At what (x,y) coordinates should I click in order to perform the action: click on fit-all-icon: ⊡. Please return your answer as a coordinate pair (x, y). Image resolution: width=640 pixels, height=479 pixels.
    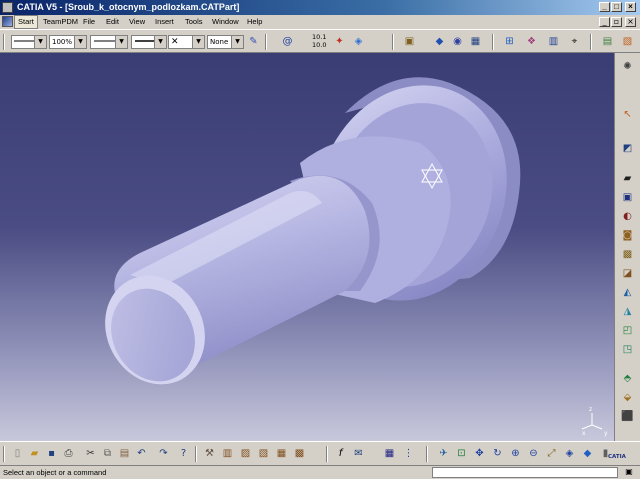
    Looking at the image, I should click on (461, 453).